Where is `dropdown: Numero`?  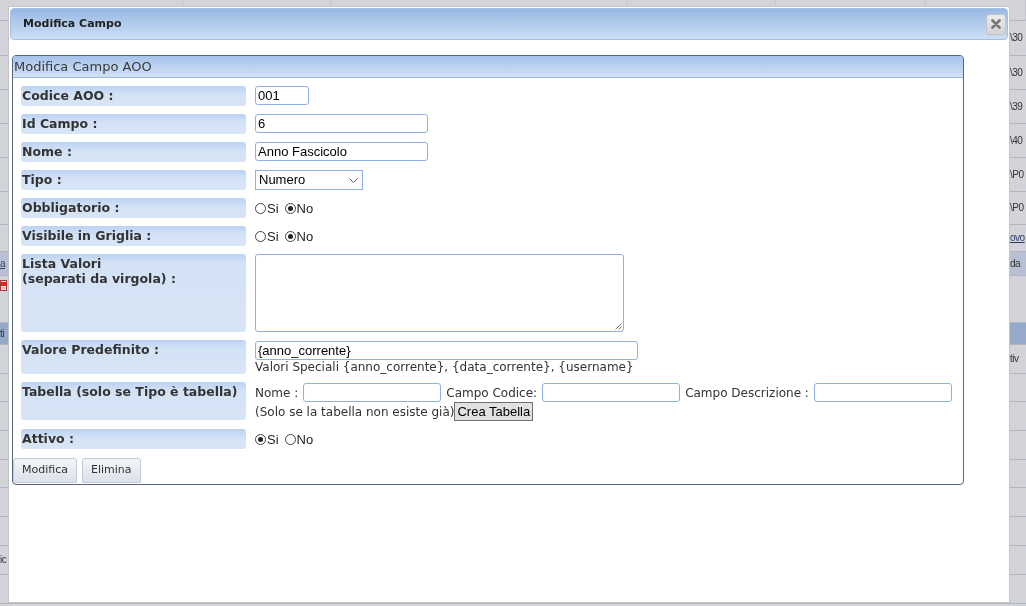 dropdown: Numero is located at coordinates (309, 180).